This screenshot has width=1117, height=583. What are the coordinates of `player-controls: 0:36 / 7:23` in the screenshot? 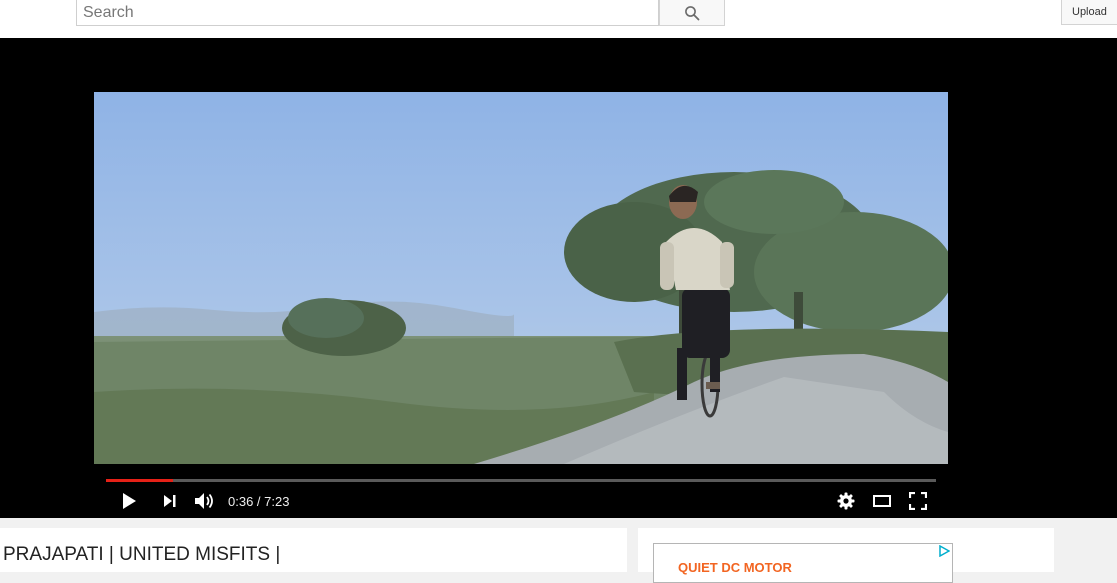 It's located at (558, 501).